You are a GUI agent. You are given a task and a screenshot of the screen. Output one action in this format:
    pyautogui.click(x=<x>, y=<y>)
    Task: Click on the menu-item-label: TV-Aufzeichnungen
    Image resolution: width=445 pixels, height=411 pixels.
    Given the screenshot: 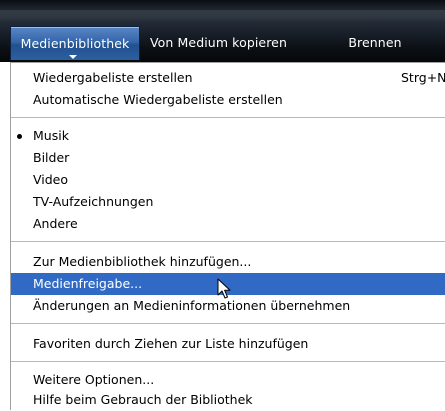 What is the action you would take?
    pyautogui.click(x=93, y=201)
    